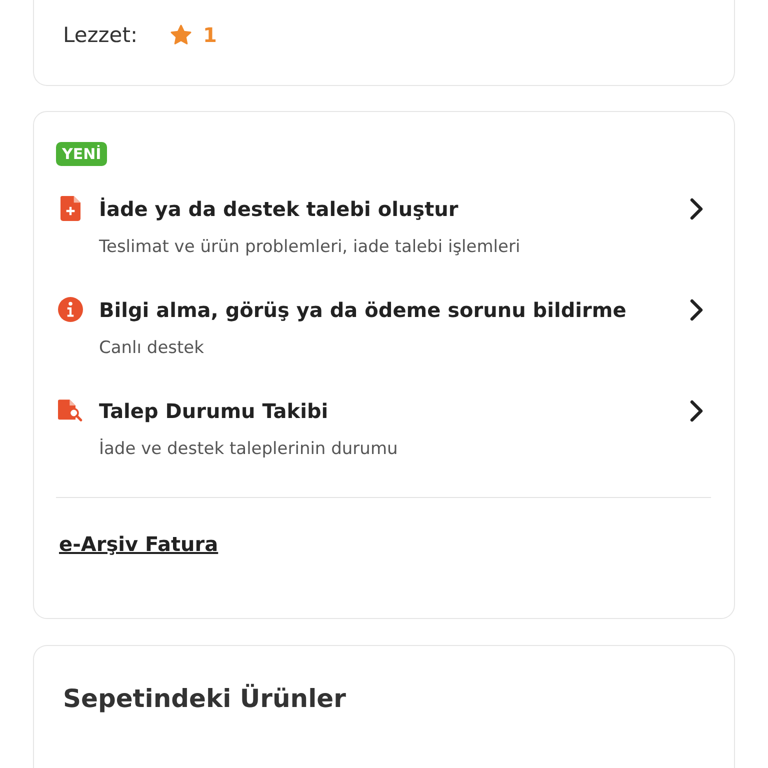 This screenshot has height=768, width=768. I want to click on document-search-icon, so click(70, 410).